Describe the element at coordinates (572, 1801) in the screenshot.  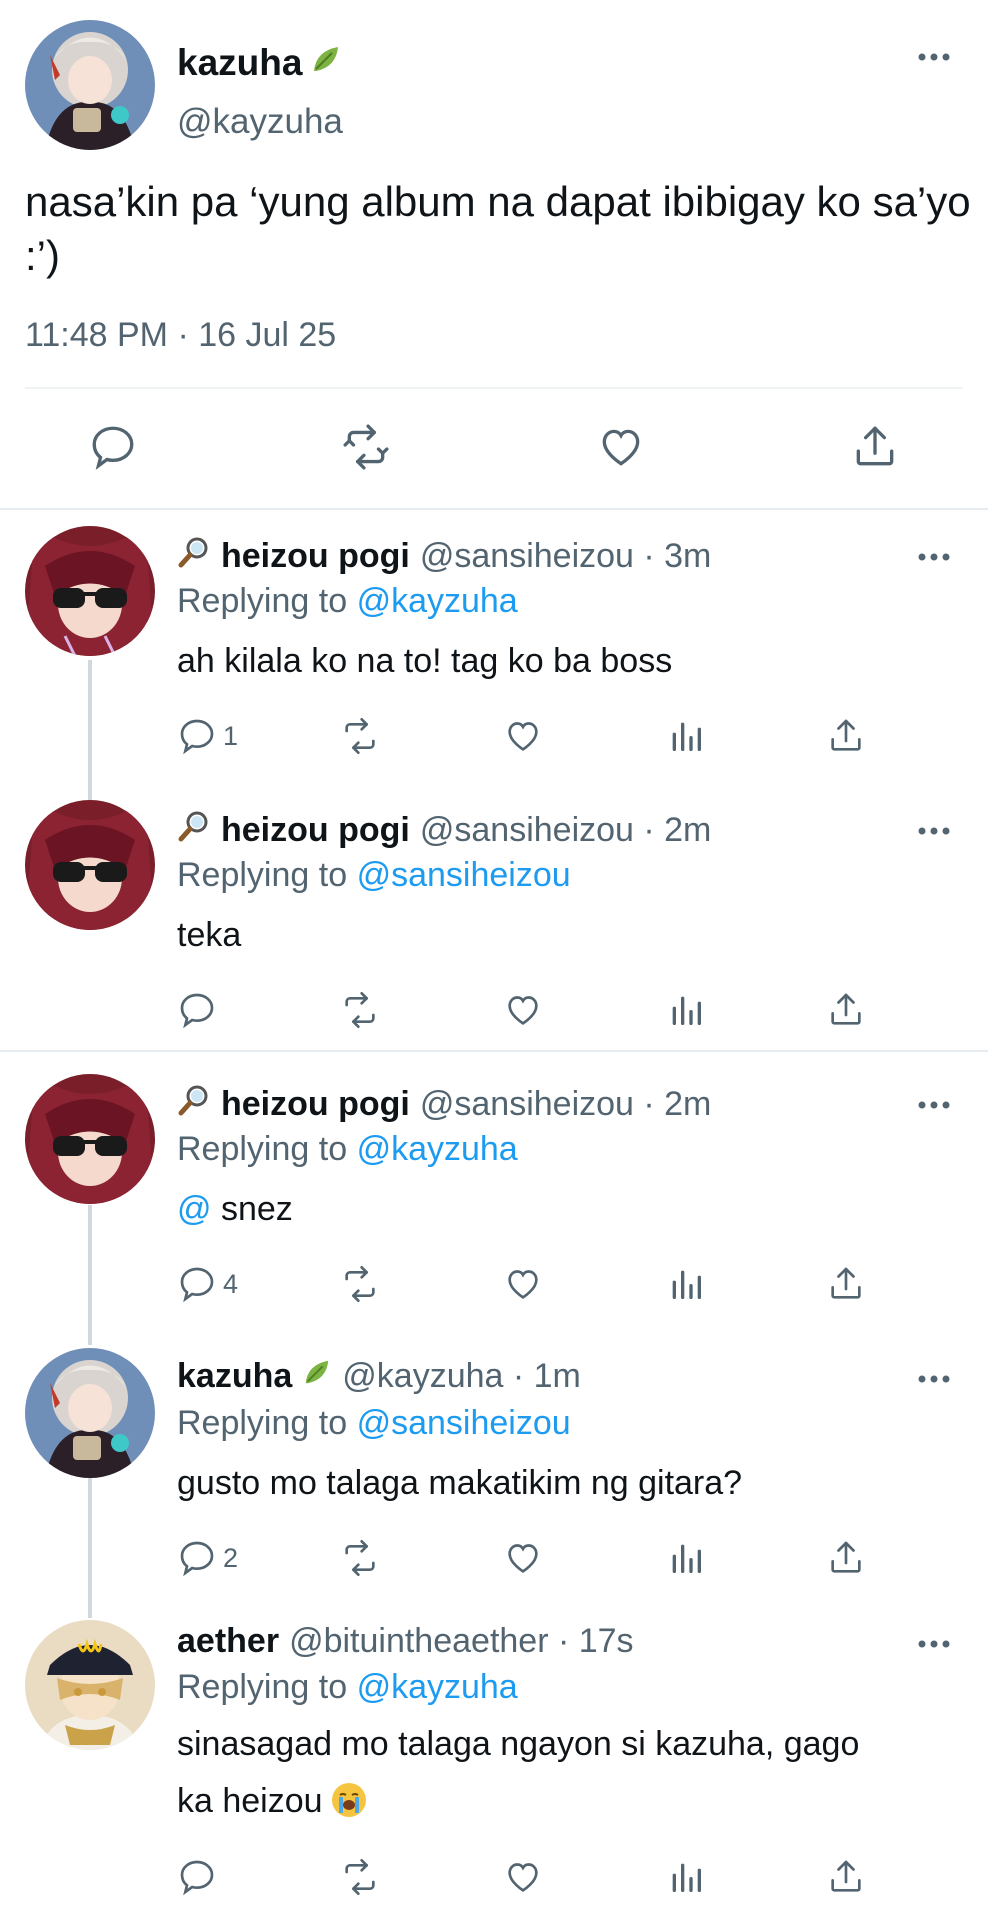
I see `reply-text-line-2: ka heizou` at that location.